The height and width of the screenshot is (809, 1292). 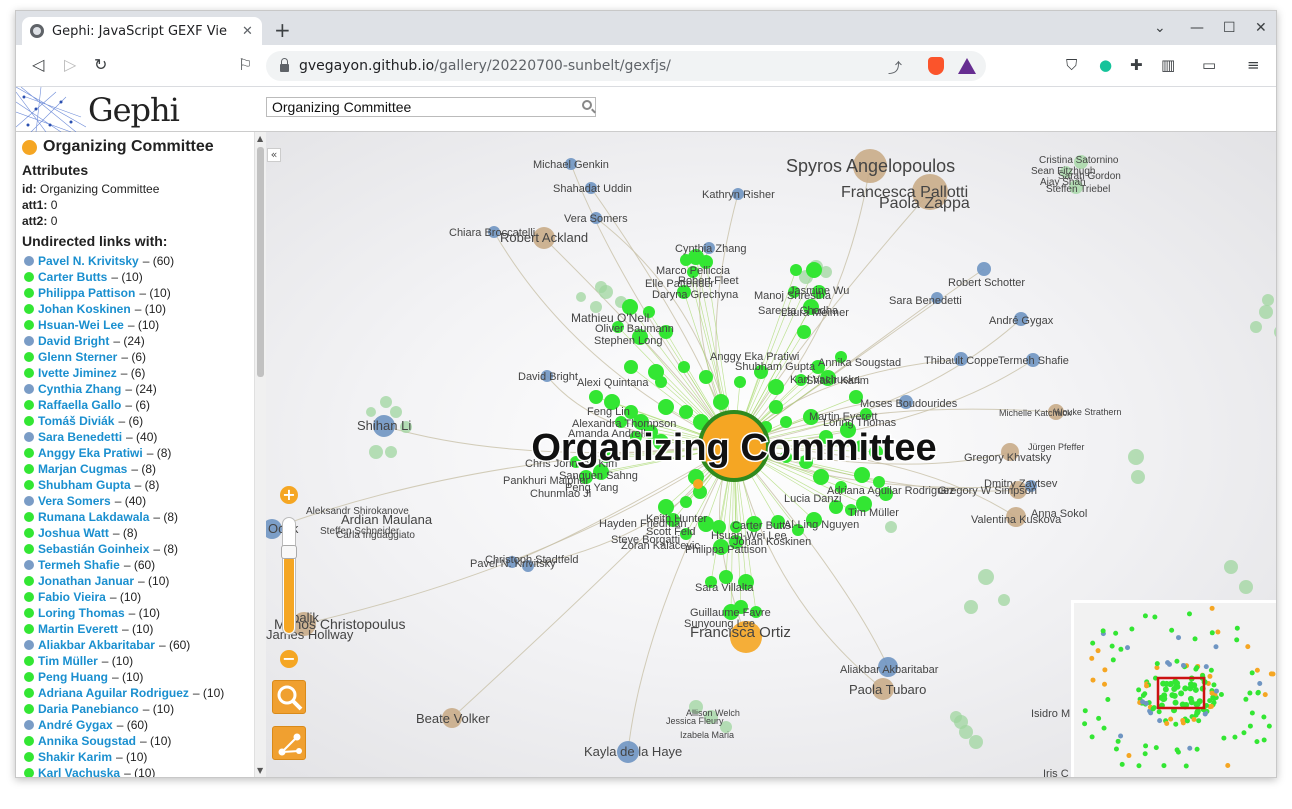 What do you see at coordinates (140, 771) in the screenshot?
I see `link-item: Karl Vachuska – (10)` at bounding box center [140, 771].